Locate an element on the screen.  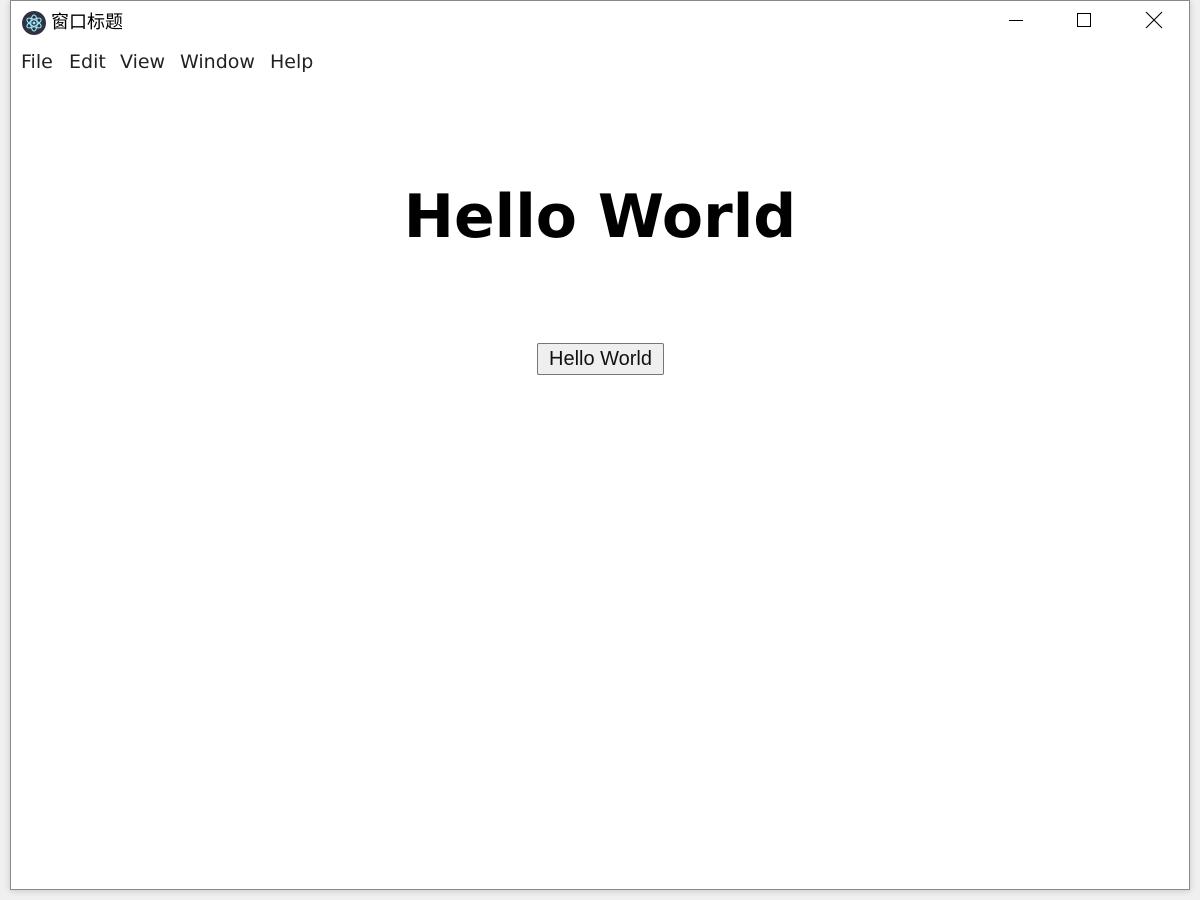
window-title: 窗口标题 is located at coordinates (87, 22).